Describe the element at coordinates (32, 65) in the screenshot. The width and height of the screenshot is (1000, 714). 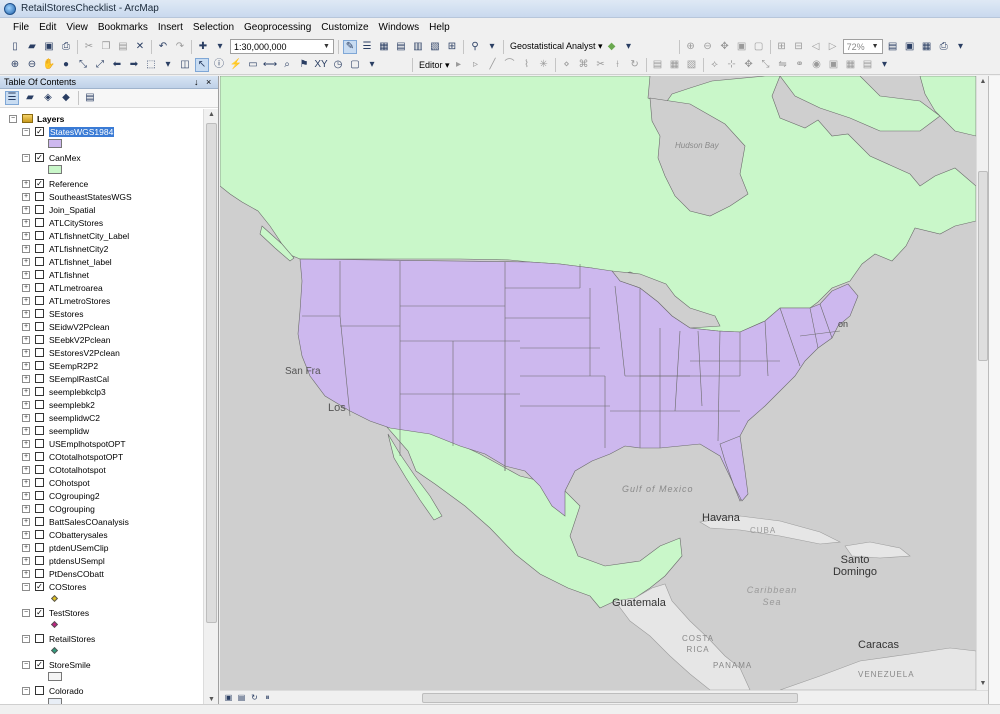
I see `zoom-out-icon: ⊖` at that location.